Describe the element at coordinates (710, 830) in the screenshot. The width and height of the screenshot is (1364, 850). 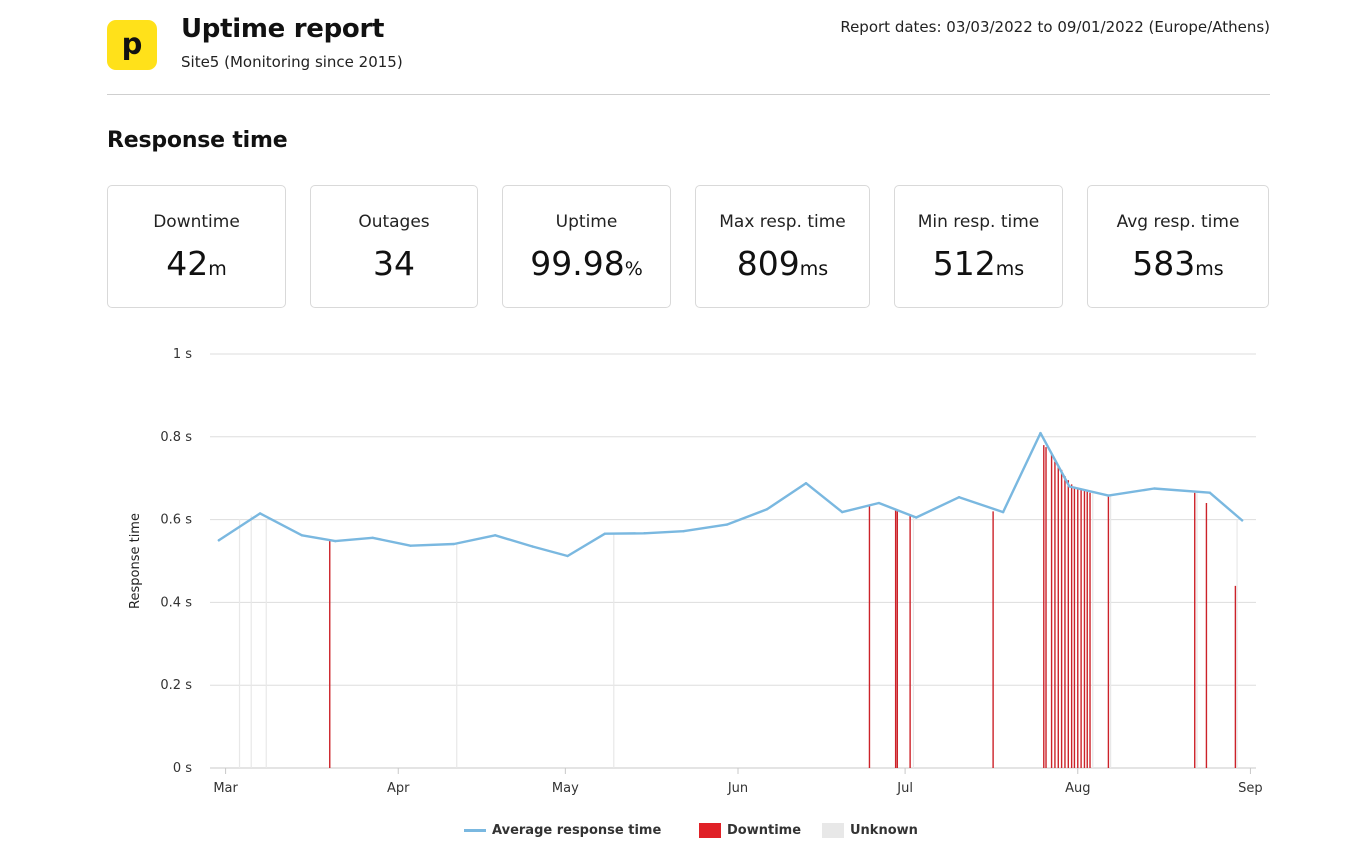
I see `legend-downtime-swatch` at that location.